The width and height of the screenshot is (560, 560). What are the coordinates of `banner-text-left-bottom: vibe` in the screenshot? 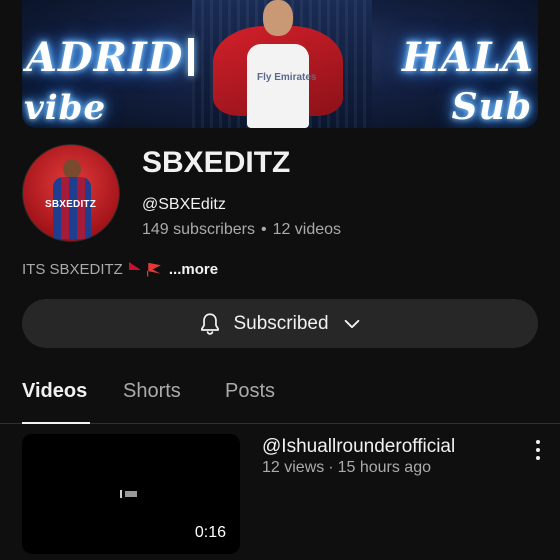 It's located at (65, 108).